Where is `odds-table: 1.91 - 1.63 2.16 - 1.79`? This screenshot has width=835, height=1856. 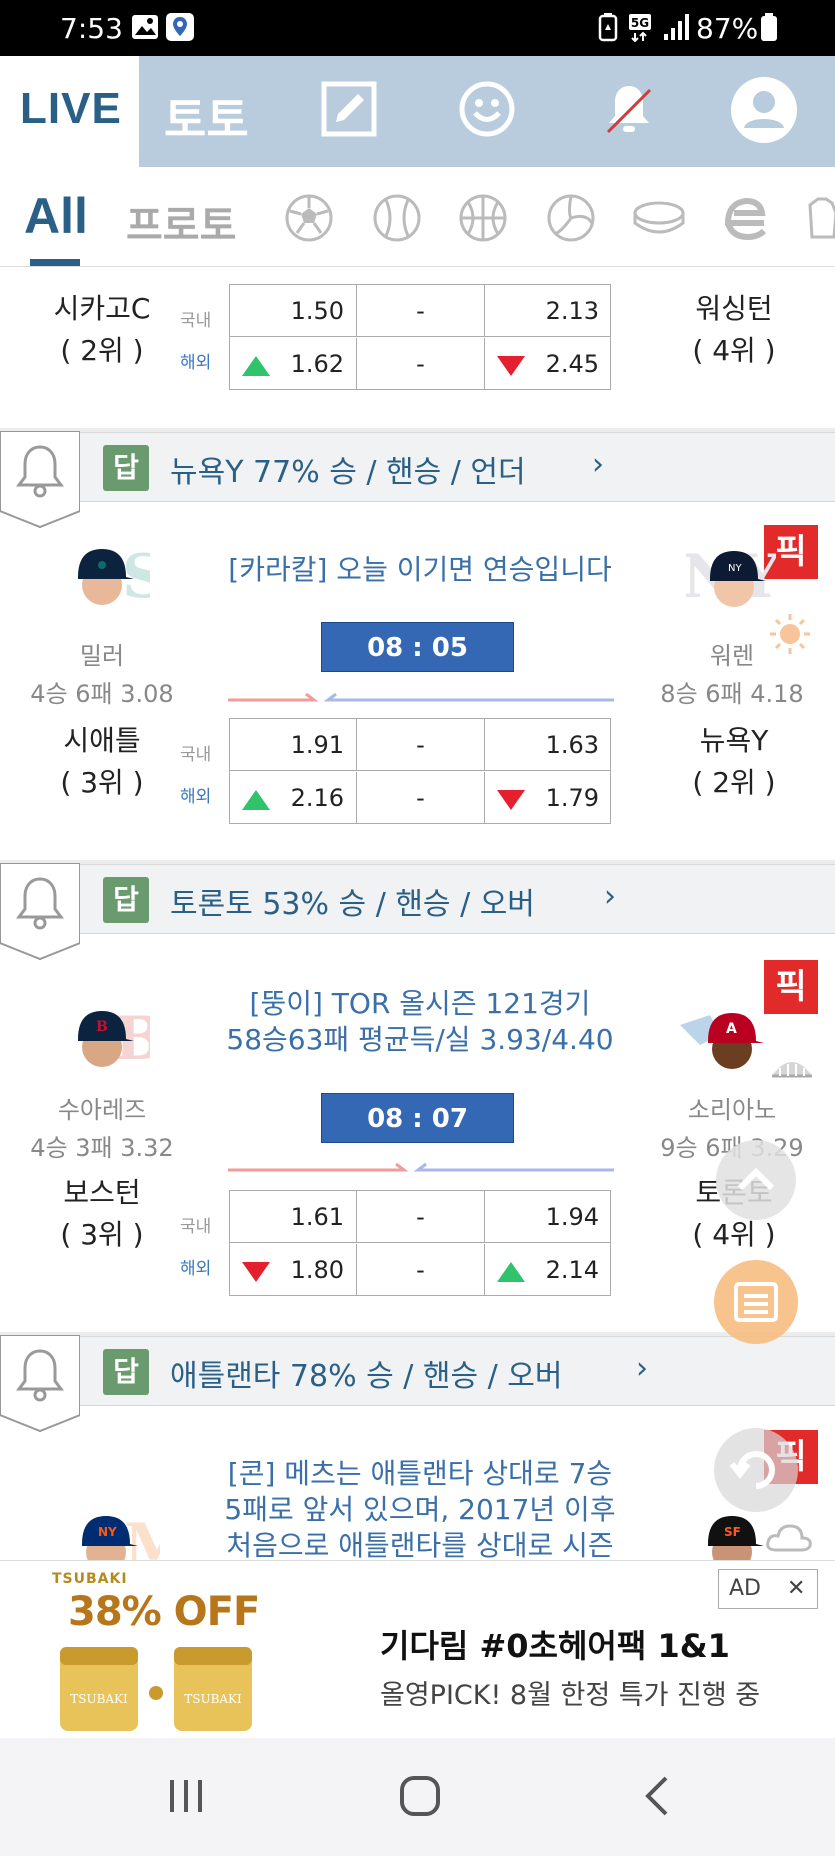
odds-table: 1.91 - 1.63 2.16 - 1.79 is located at coordinates (420, 771).